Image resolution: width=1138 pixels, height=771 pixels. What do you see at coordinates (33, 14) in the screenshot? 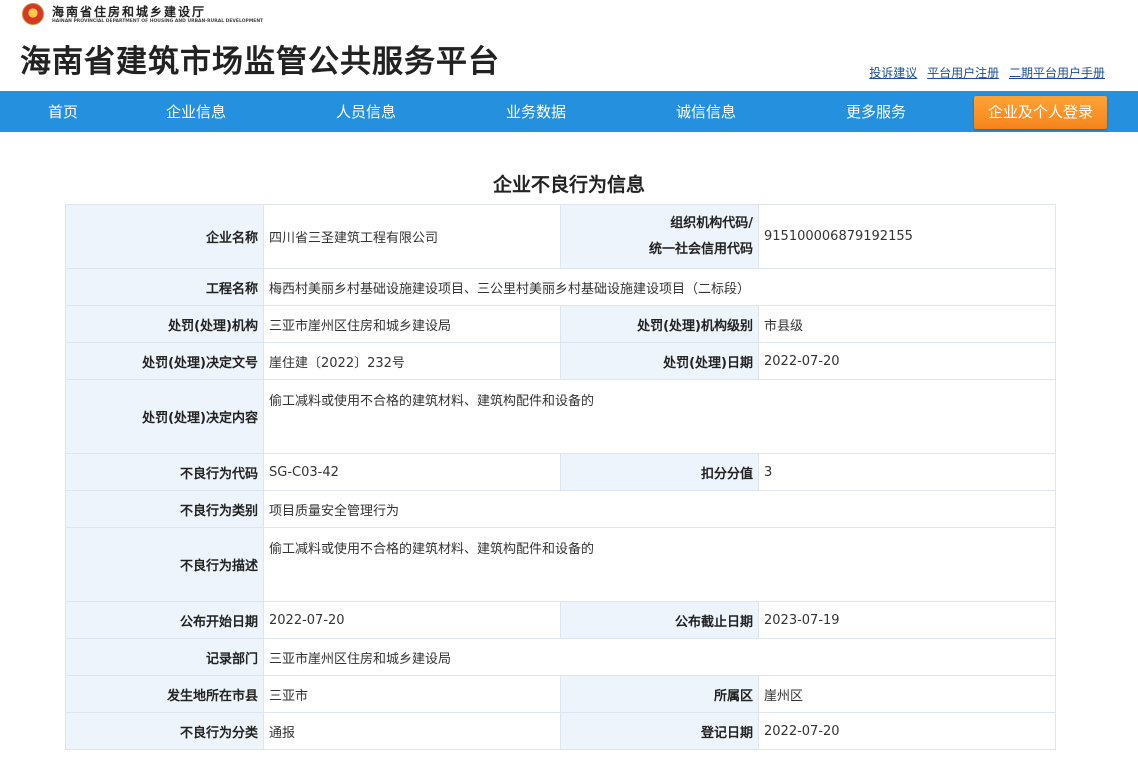
I see `national-emblem-icon` at bounding box center [33, 14].